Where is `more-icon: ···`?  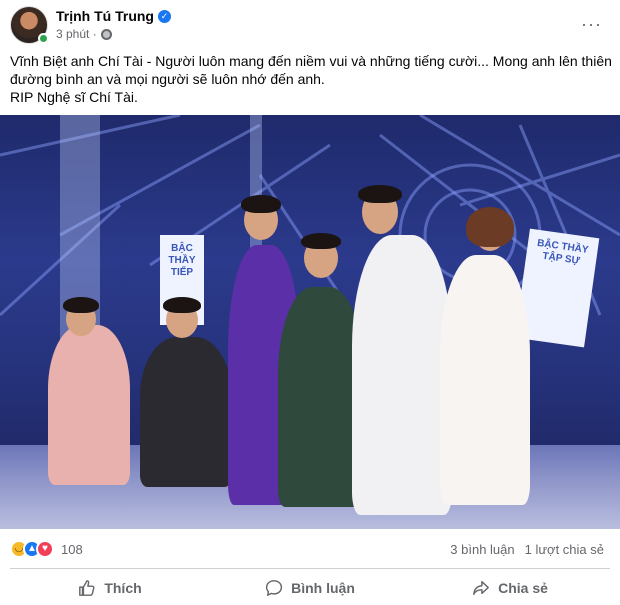 more-icon: ··· is located at coordinates (591, 24).